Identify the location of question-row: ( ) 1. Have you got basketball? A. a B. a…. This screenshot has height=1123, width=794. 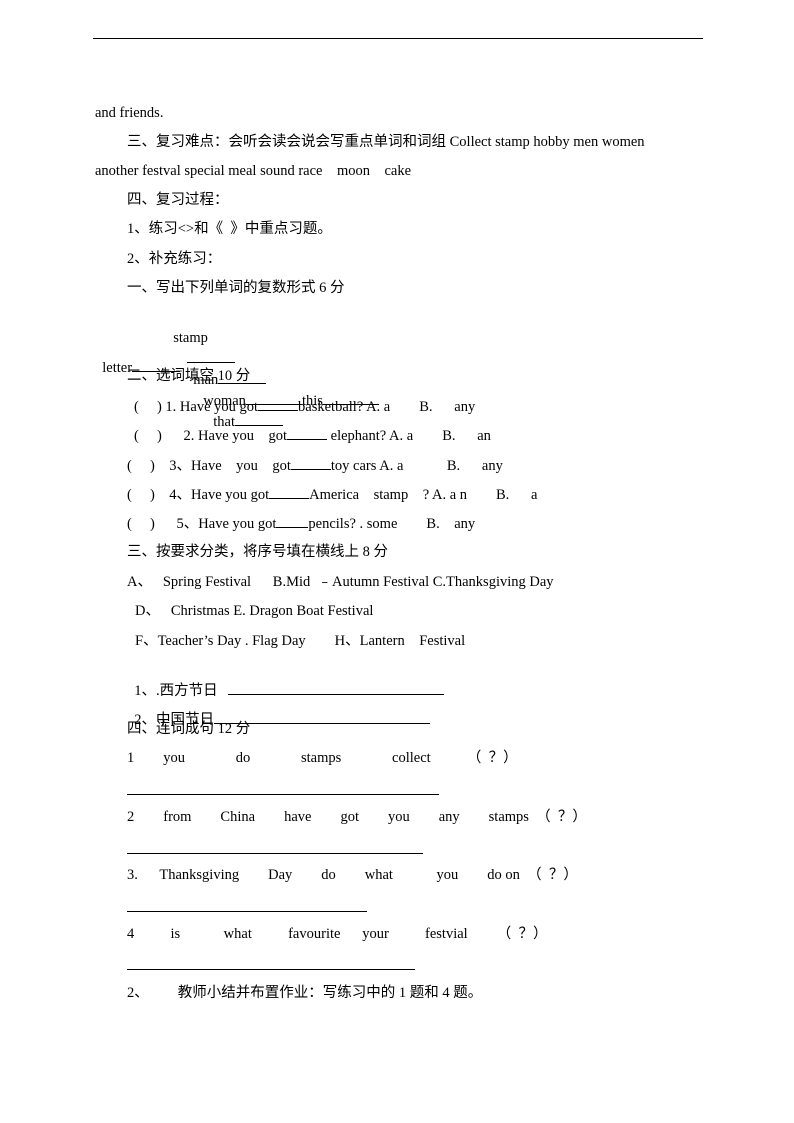
(304, 406).